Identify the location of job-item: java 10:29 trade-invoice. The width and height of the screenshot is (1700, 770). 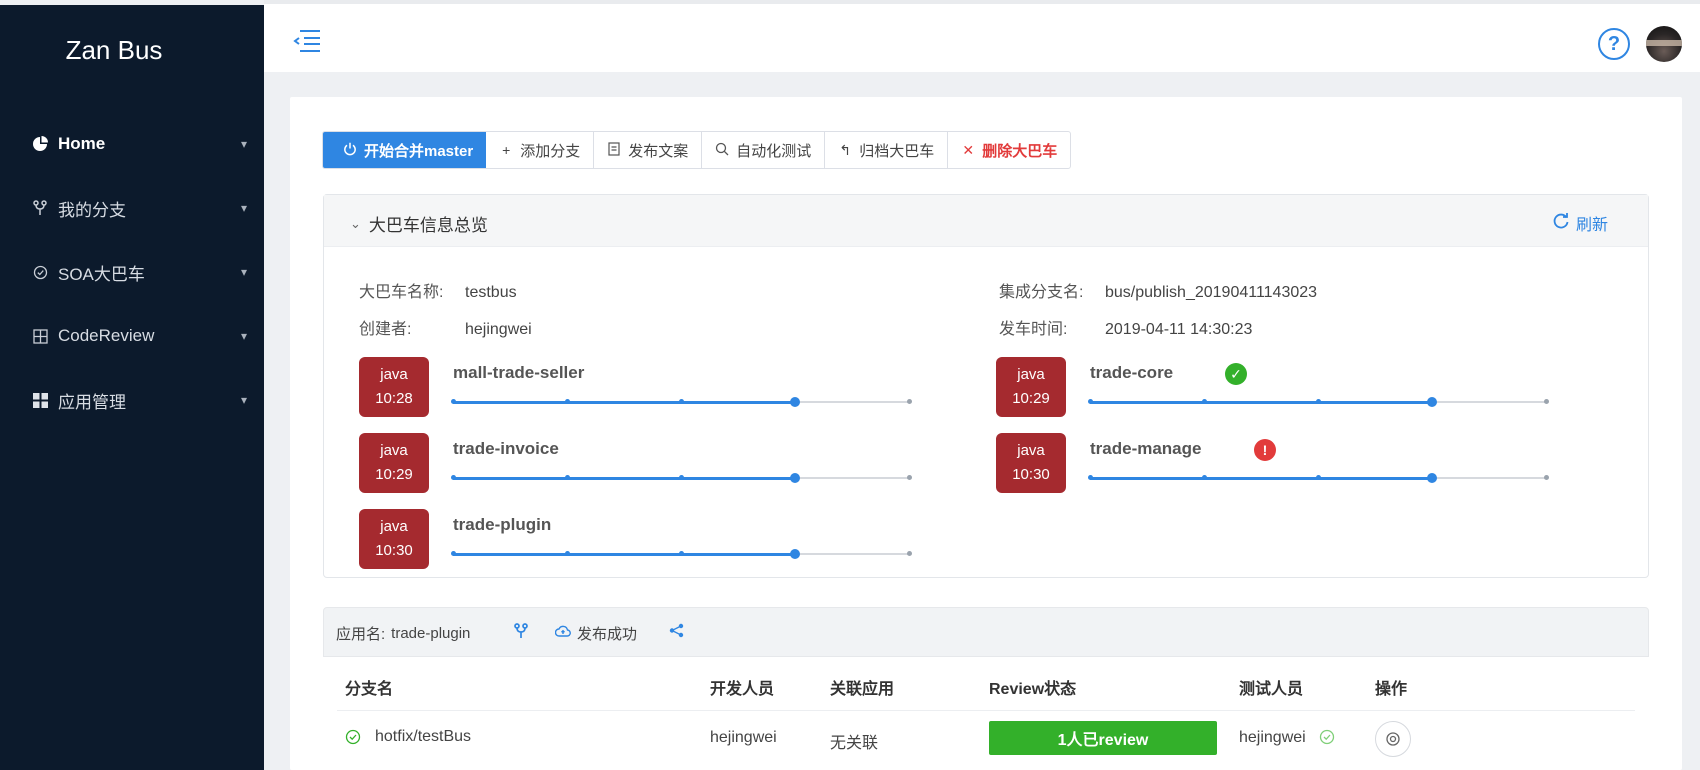
(635, 465).